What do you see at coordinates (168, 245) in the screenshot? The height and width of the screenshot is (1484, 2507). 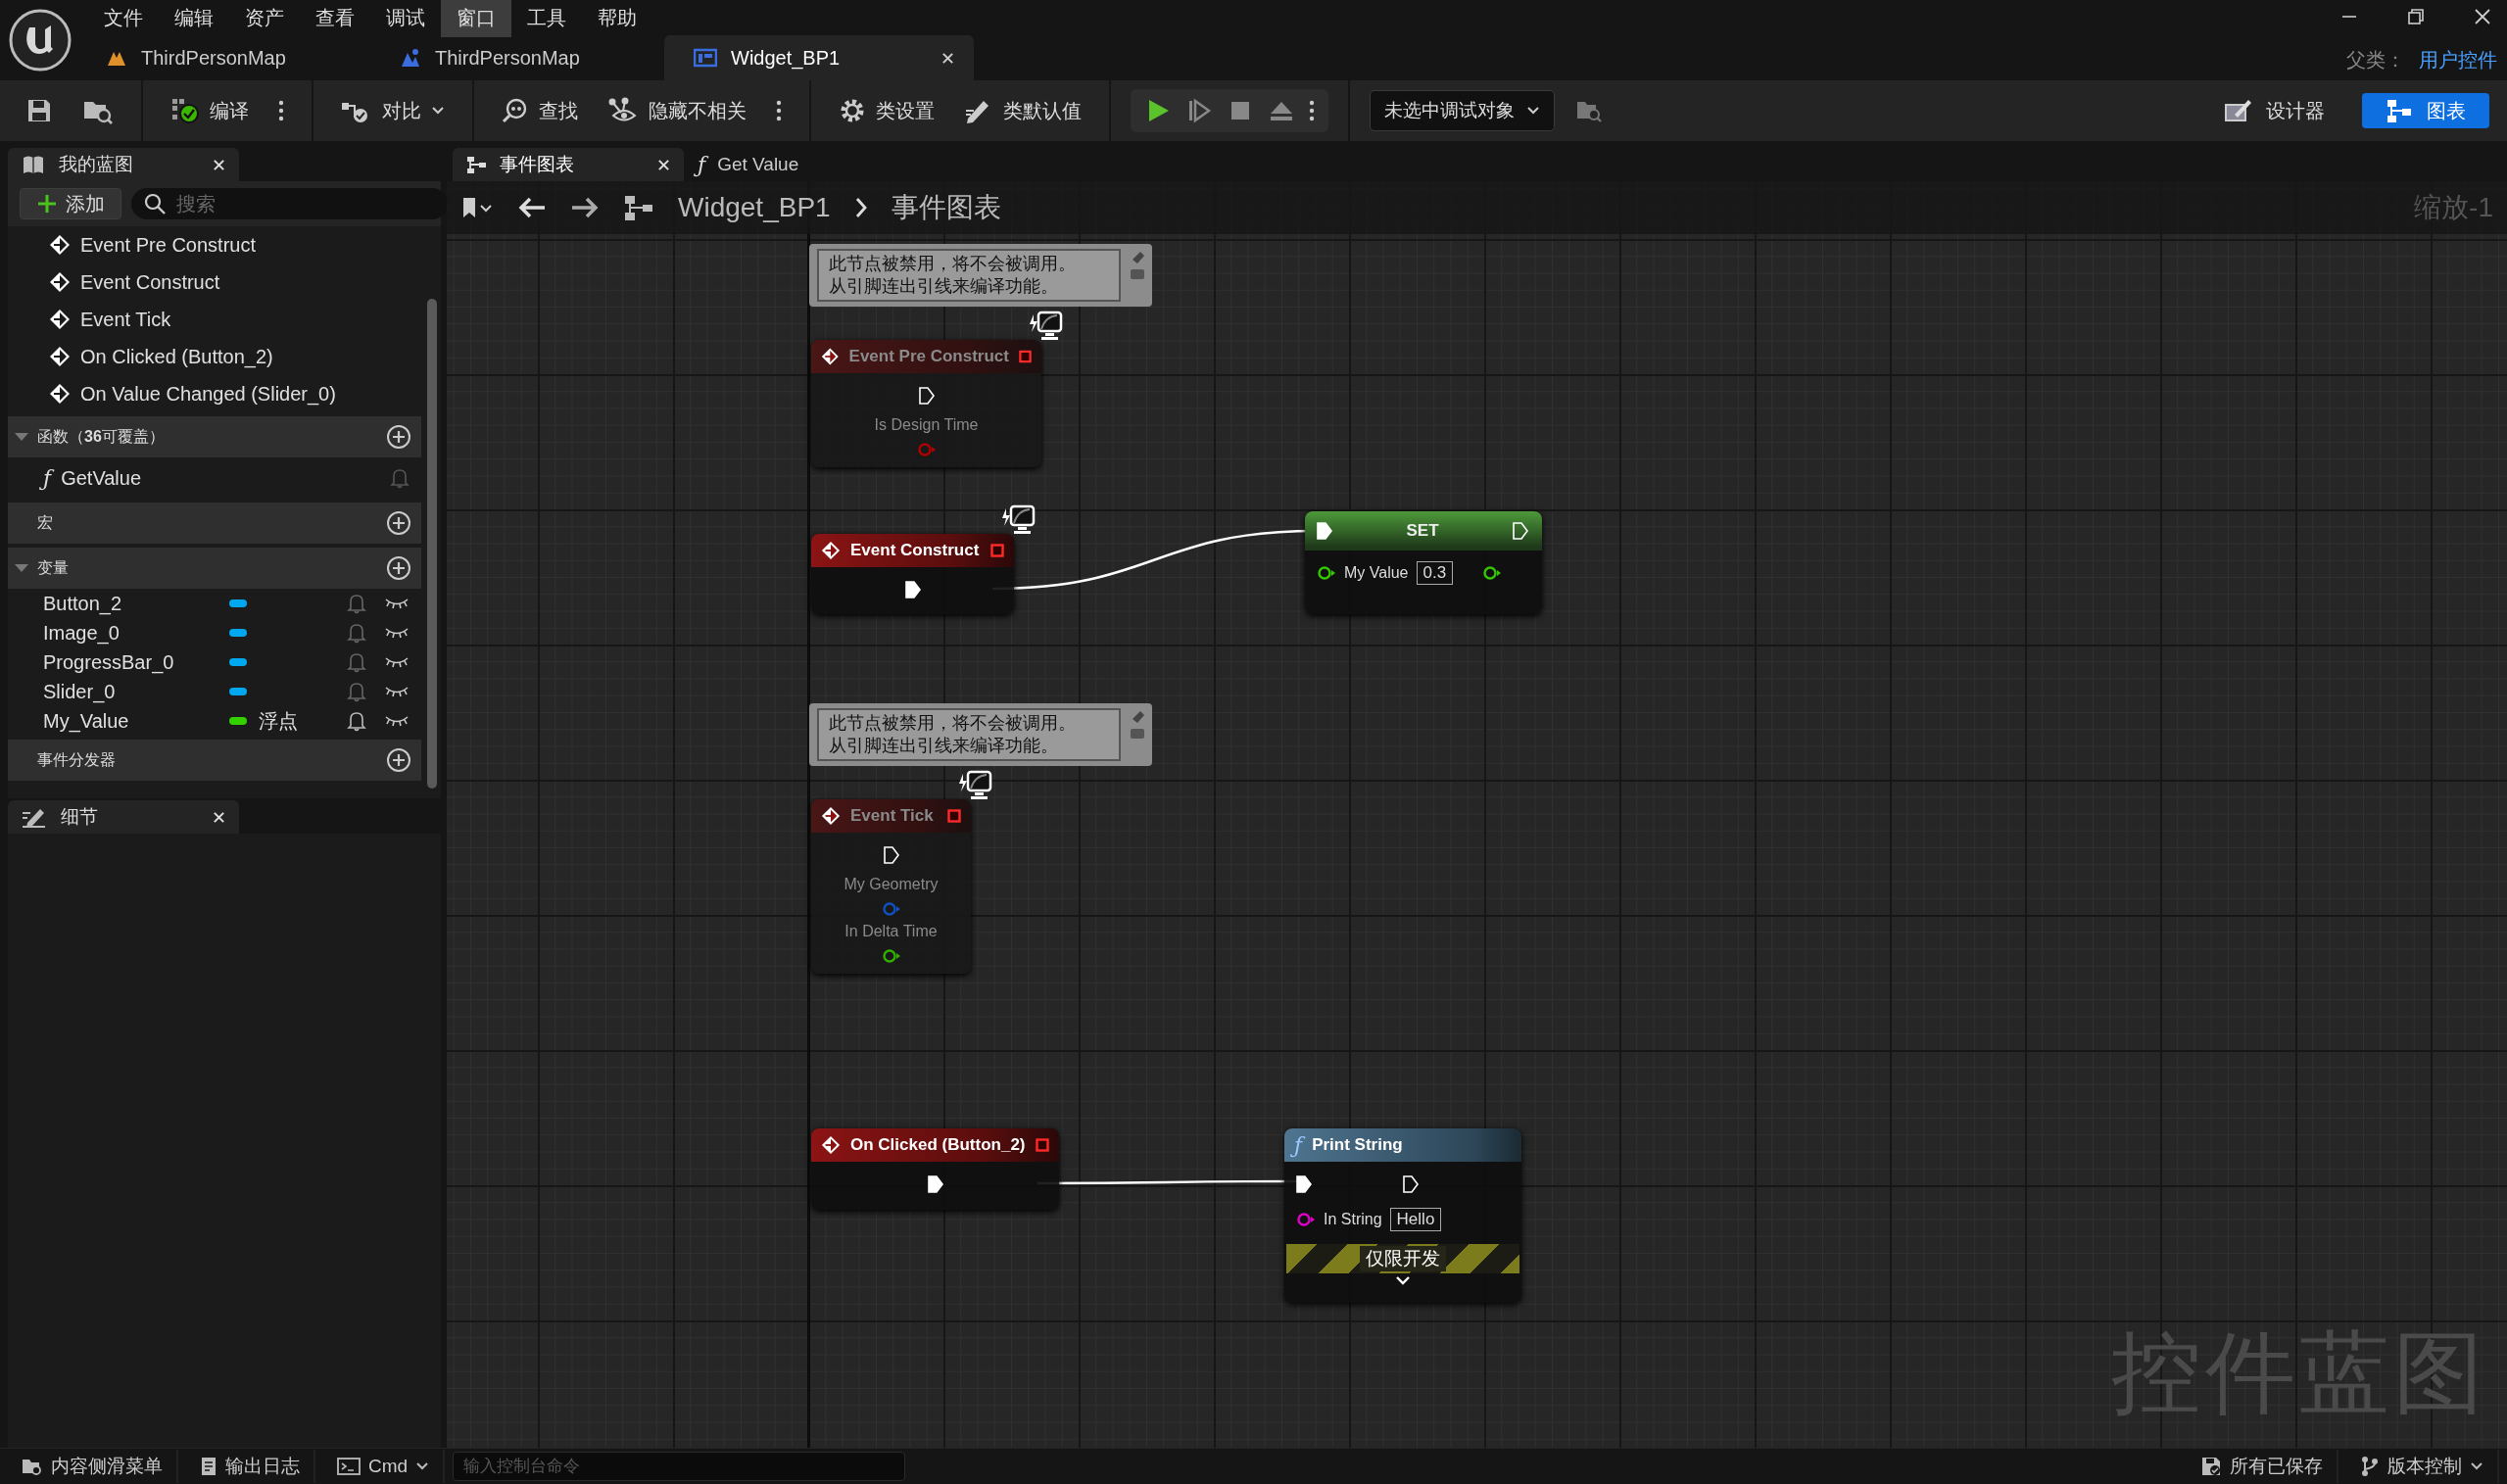 I see `event-item: Event Pre Construct` at bounding box center [168, 245].